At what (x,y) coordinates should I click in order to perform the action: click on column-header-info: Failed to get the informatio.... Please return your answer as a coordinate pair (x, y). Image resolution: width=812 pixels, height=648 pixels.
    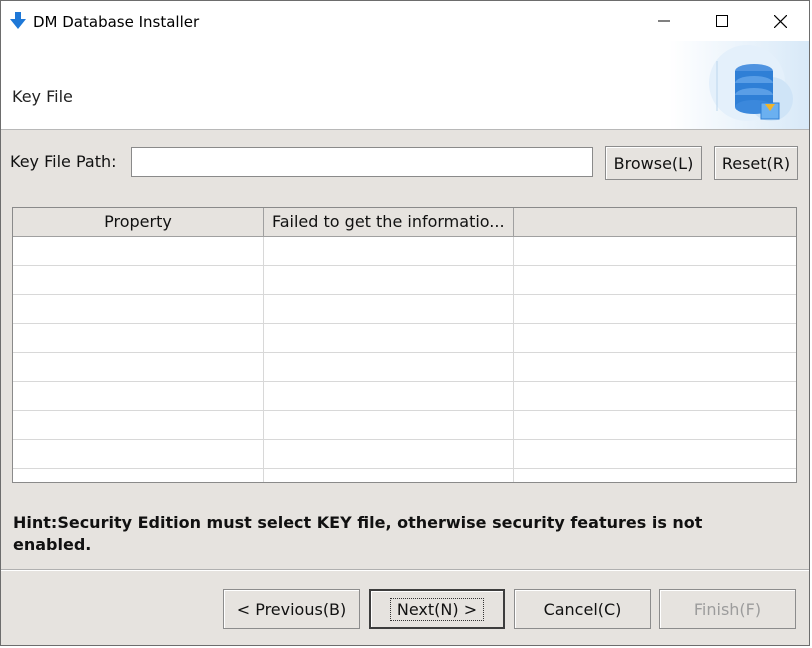
    Looking at the image, I should click on (389, 222).